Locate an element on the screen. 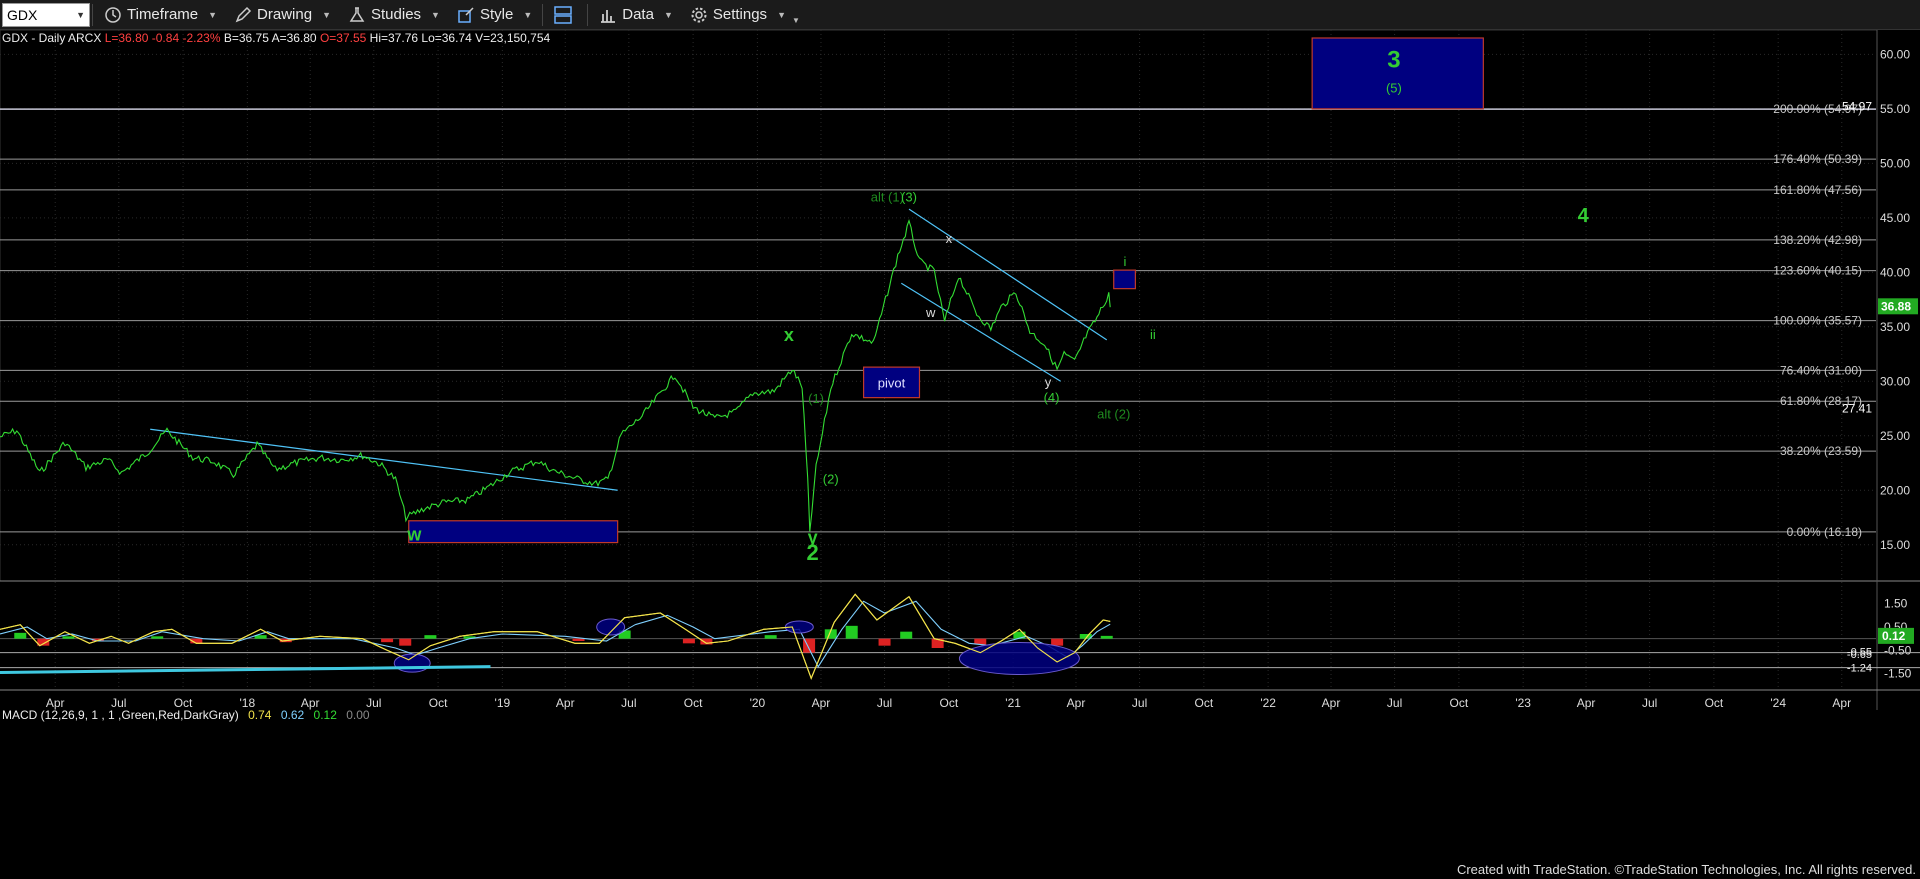 The height and width of the screenshot is (879, 1920). toolbar-divider is located at coordinates (92, 14).